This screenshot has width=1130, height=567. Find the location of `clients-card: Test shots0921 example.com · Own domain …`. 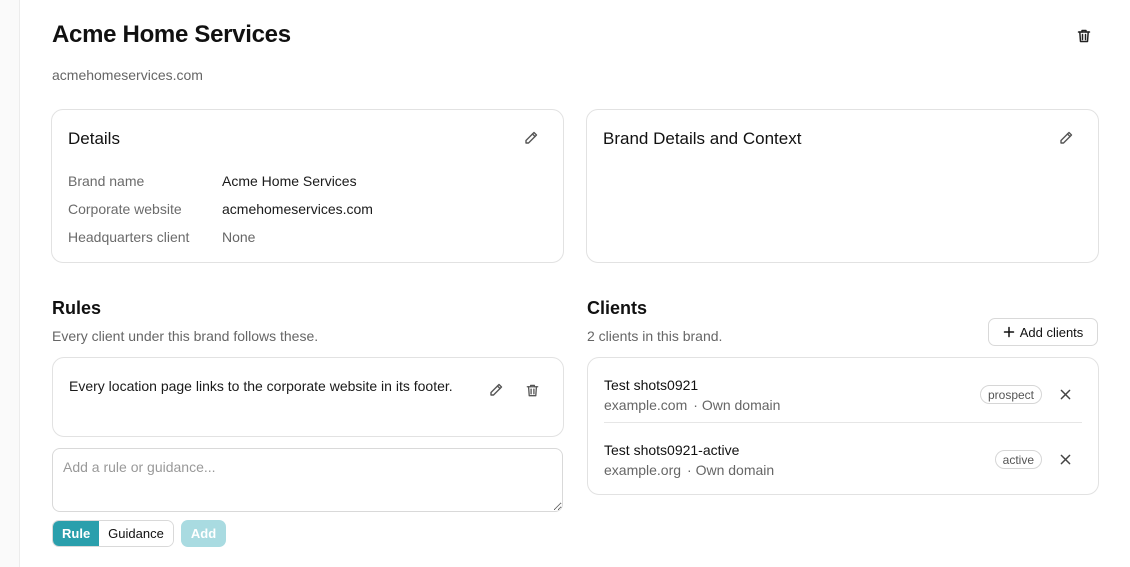

clients-card: Test shots0921 example.com · Own domain … is located at coordinates (843, 426).